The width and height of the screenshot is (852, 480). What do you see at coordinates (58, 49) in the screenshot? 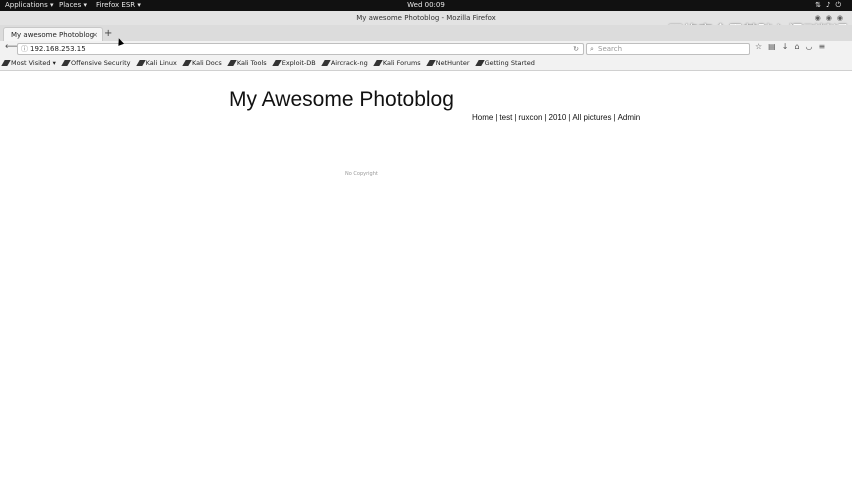
I see `url-text: 192.168.253.15` at bounding box center [58, 49].